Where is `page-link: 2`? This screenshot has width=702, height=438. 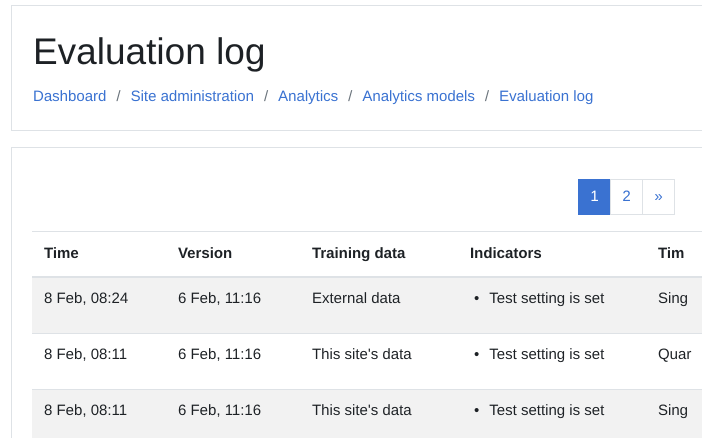
page-link: 2 is located at coordinates (626, 197).